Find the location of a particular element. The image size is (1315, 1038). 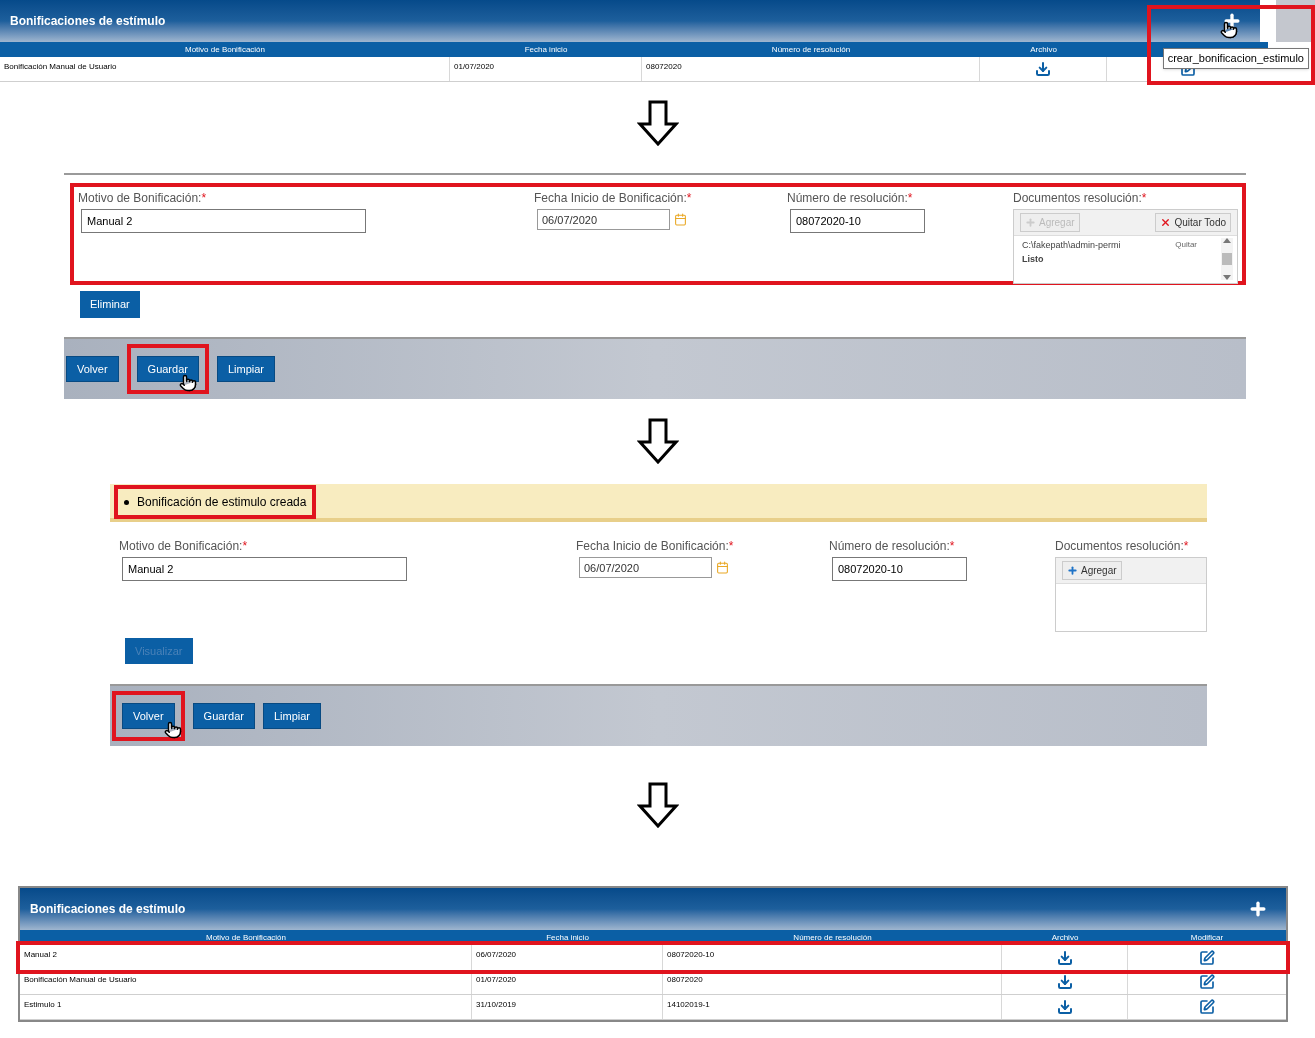

close-icon is located at coordinates (1166, 222).